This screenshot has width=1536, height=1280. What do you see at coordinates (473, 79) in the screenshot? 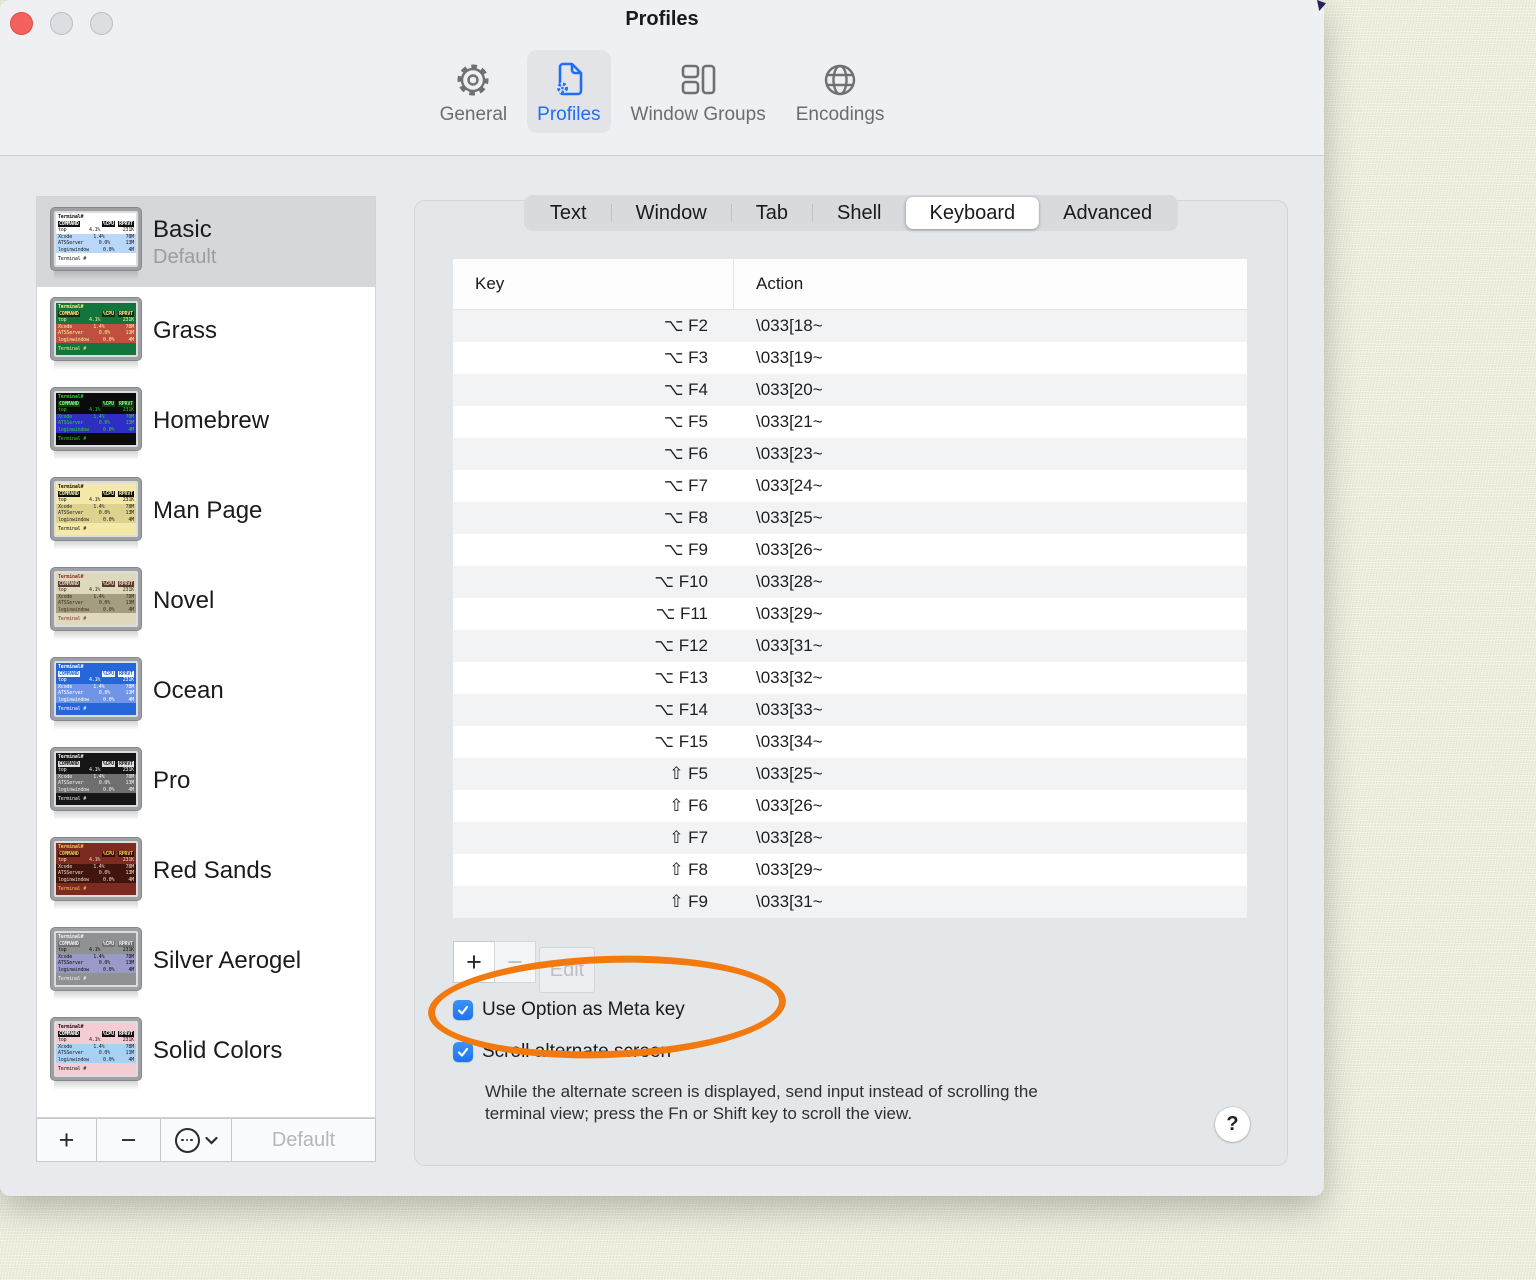
I see `gear-icon` at bounding box center [473, 79].